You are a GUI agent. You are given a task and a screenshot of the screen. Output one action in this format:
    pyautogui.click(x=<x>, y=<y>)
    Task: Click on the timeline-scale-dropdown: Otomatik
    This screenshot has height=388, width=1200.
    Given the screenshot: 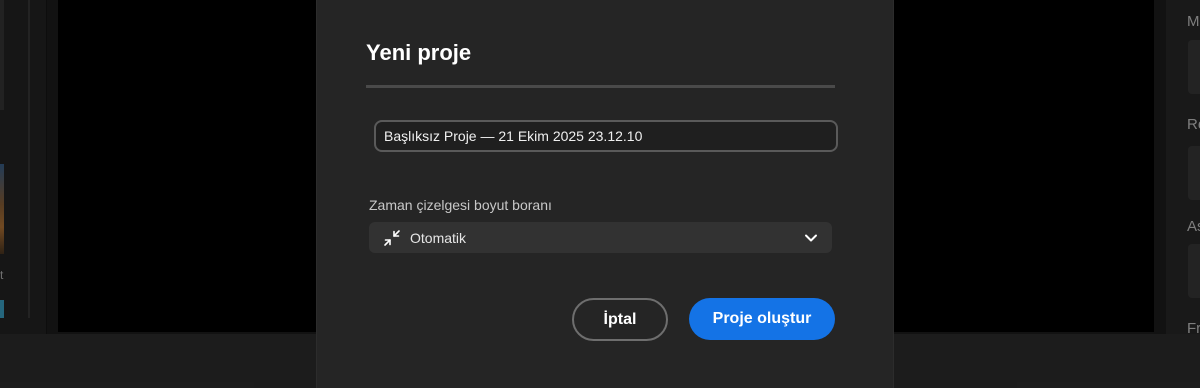 What is the action you would take?
    pyautogui.click(x=600, y=237)
    